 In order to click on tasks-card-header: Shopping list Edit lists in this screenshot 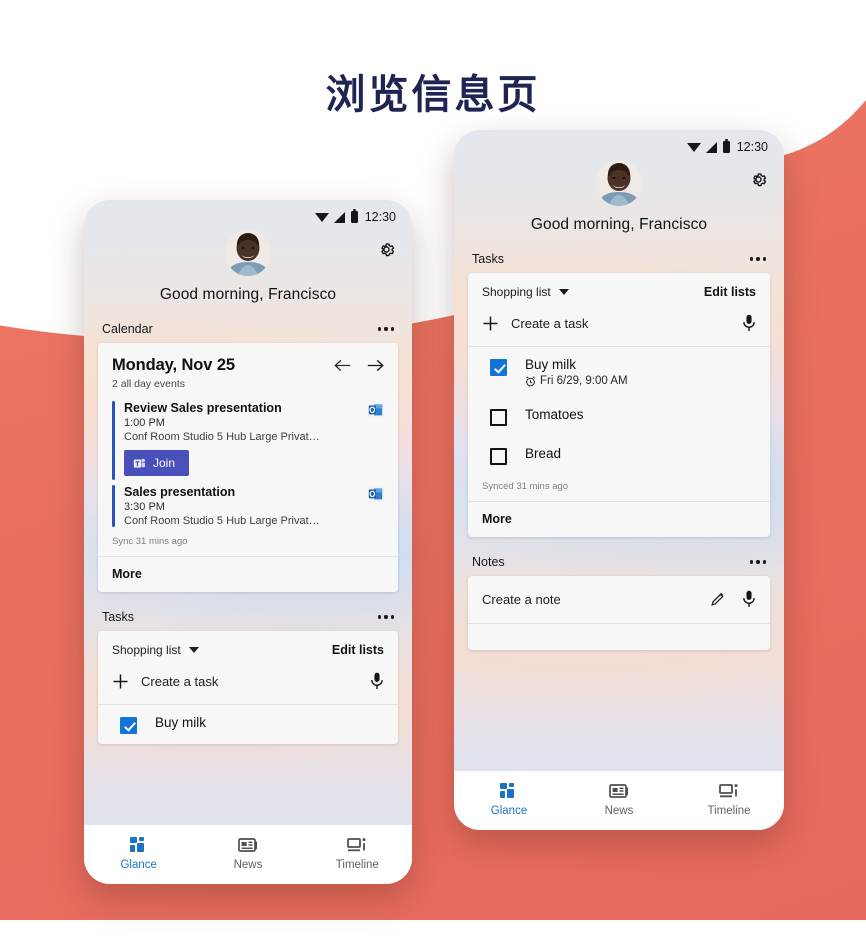, I will do `click(619, 291)`.